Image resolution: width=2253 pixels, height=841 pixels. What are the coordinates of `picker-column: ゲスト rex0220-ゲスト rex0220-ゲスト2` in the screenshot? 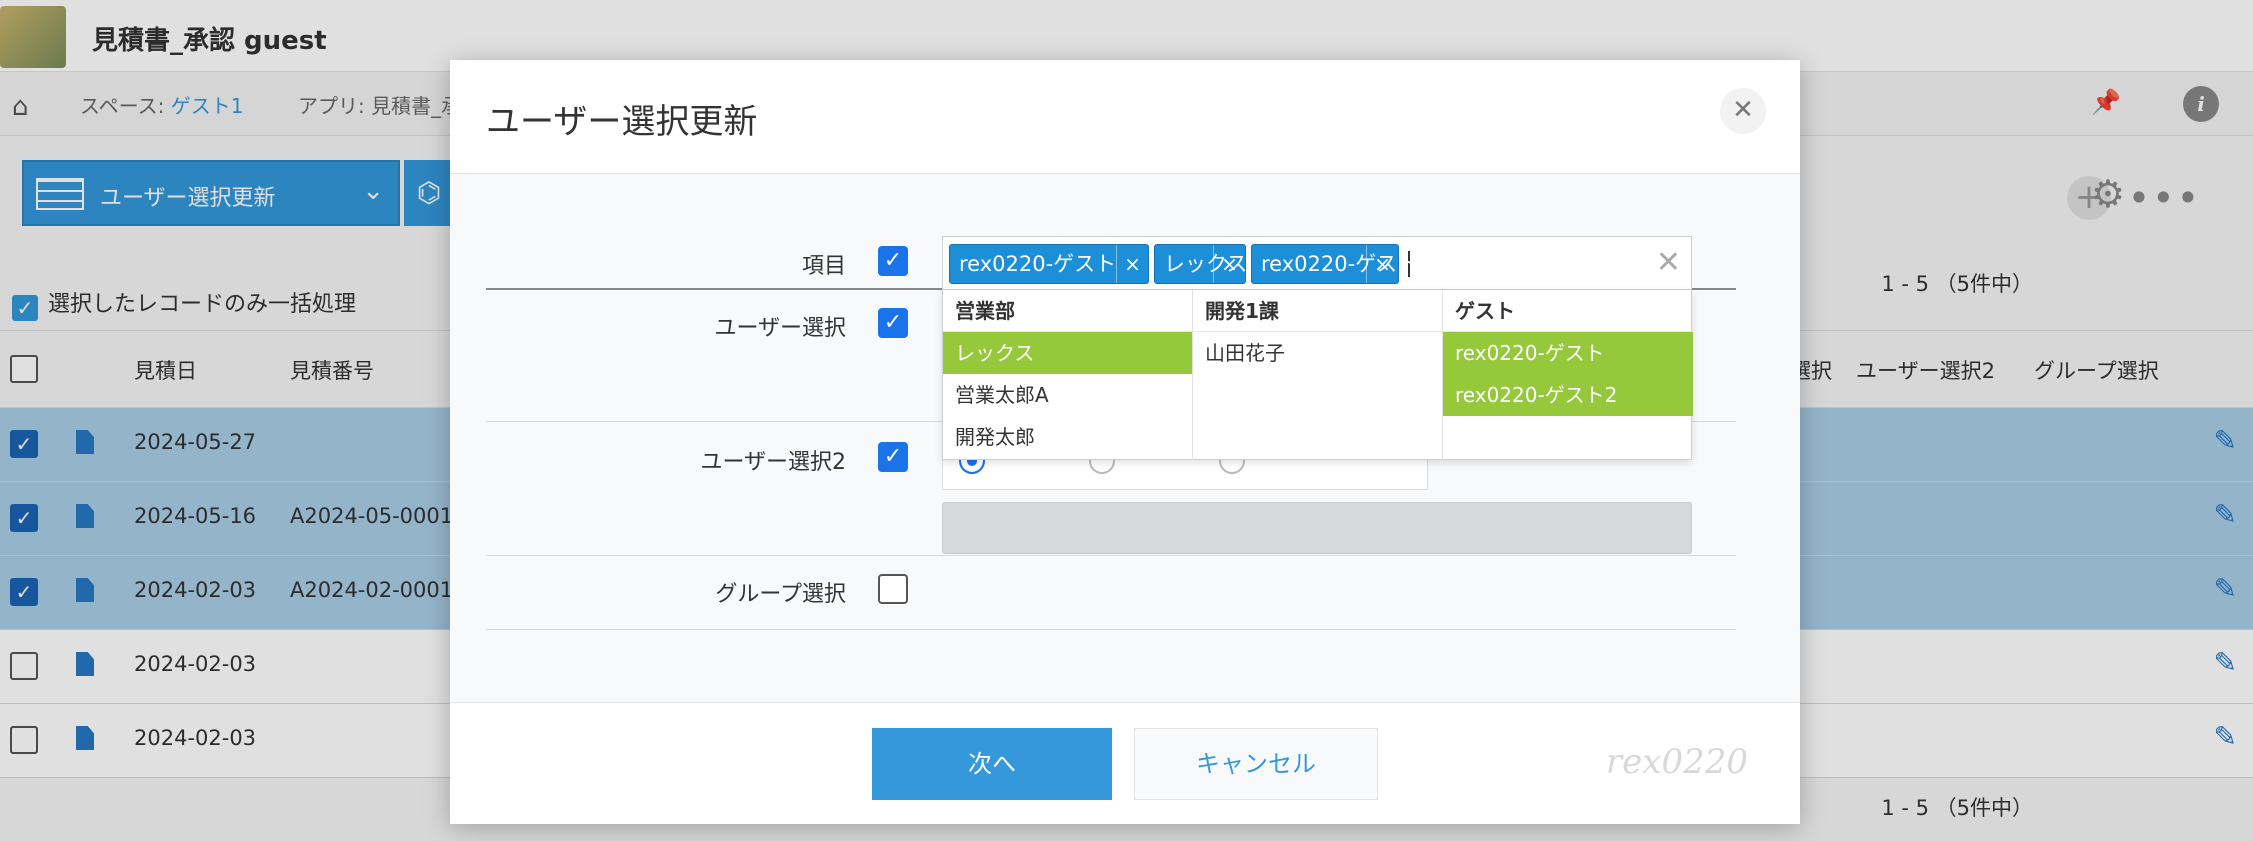 It's located at (1568, 375).